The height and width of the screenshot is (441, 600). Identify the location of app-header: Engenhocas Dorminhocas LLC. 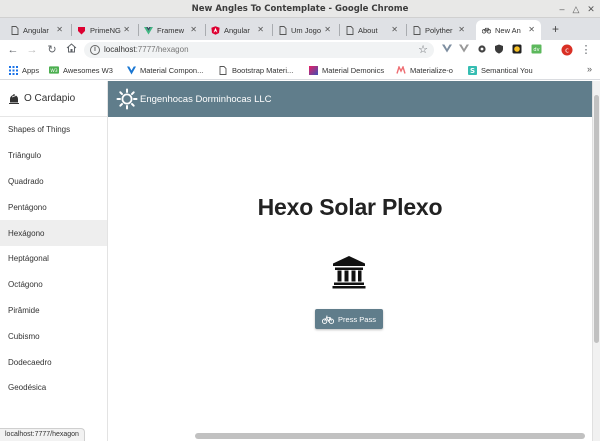
(350, 99).